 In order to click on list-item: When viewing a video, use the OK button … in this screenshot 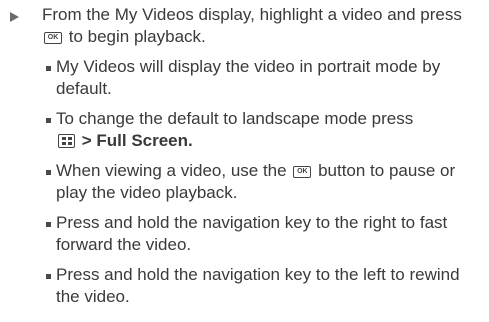, I will do `click(266, 182)`.